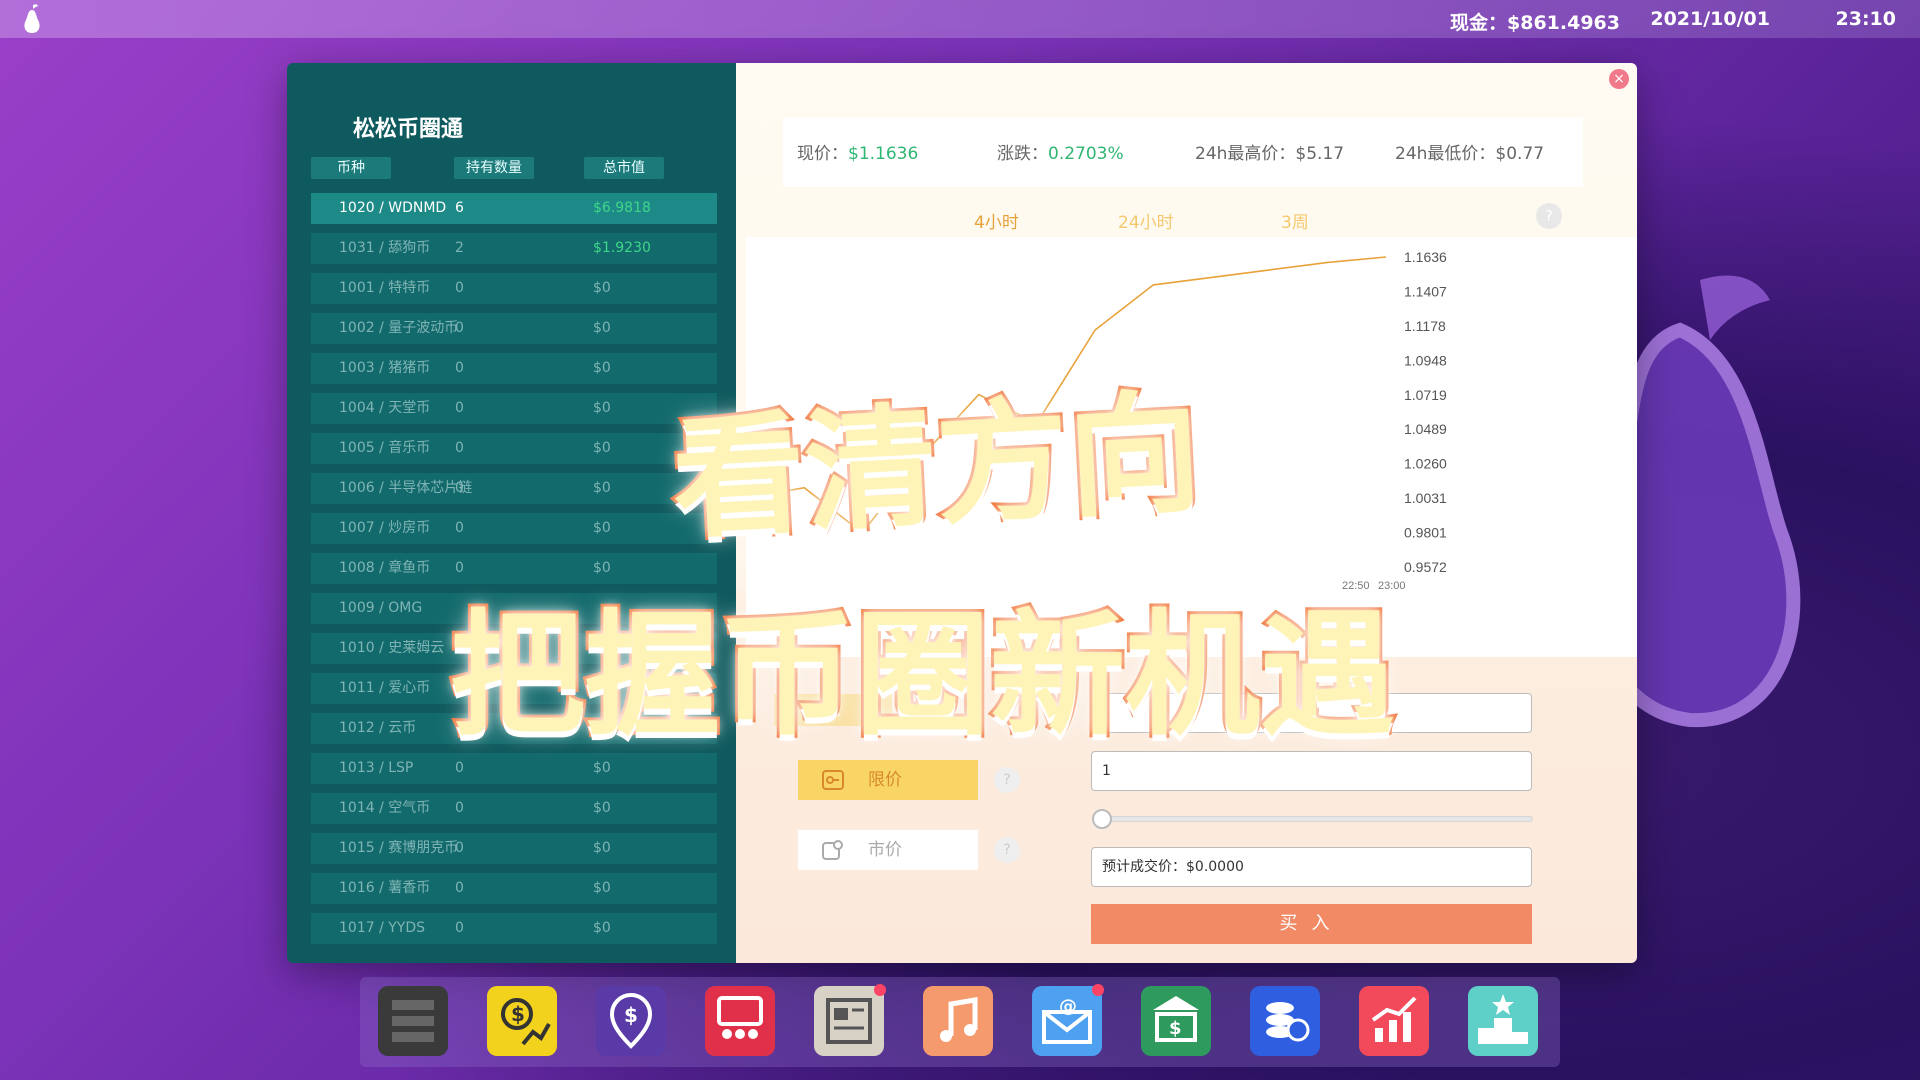 The width and height of the screenshot is (1920, 1080). I want to click on music-icon, so click(958, 1021).